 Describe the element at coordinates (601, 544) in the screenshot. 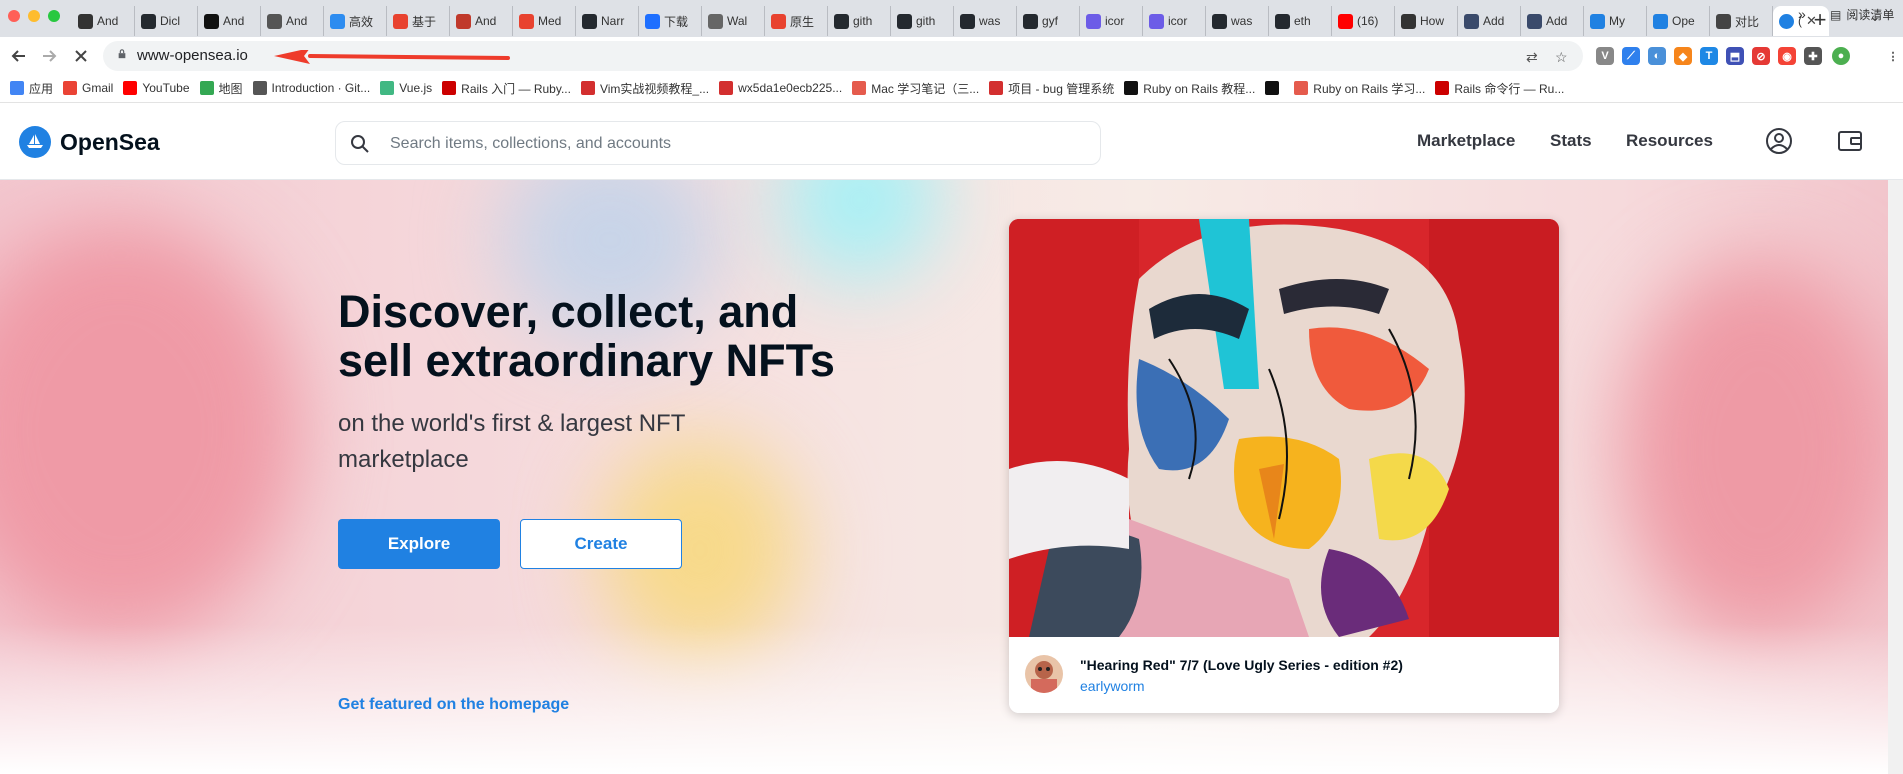

I see `create-button: Create` at that location.